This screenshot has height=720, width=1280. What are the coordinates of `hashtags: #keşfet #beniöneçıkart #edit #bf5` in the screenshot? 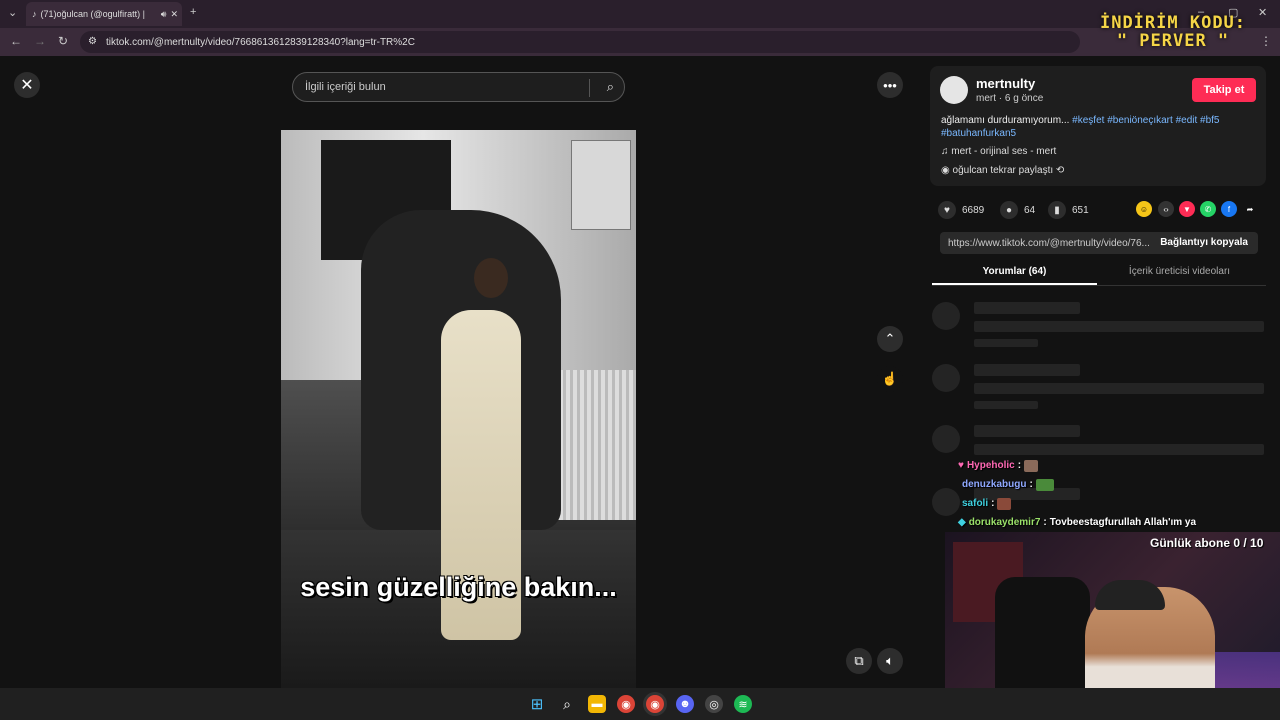 It's located at (1145, 120).